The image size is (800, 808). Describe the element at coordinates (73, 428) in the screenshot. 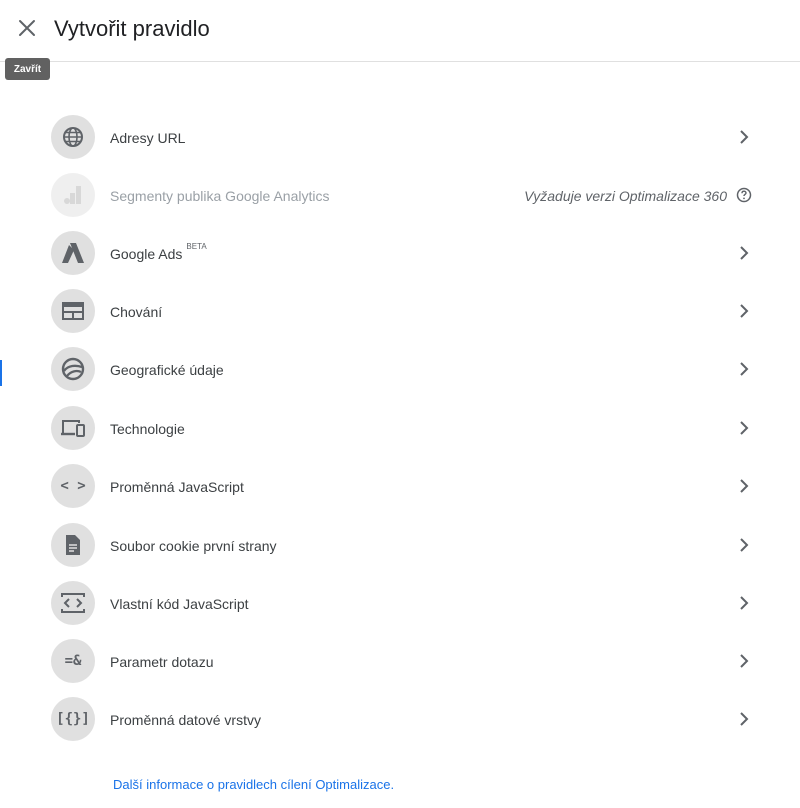

I see `devices-icon` at that location.